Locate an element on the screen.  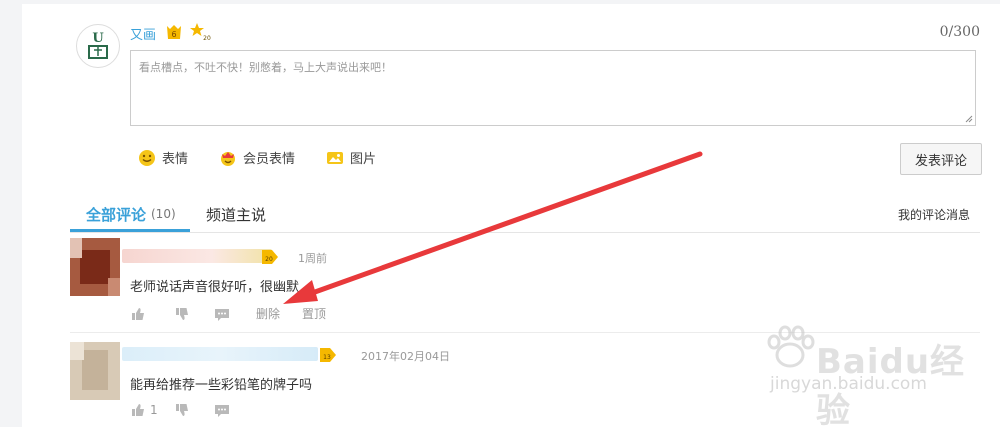
like-button: 1 is located at coordinates (152, 410).